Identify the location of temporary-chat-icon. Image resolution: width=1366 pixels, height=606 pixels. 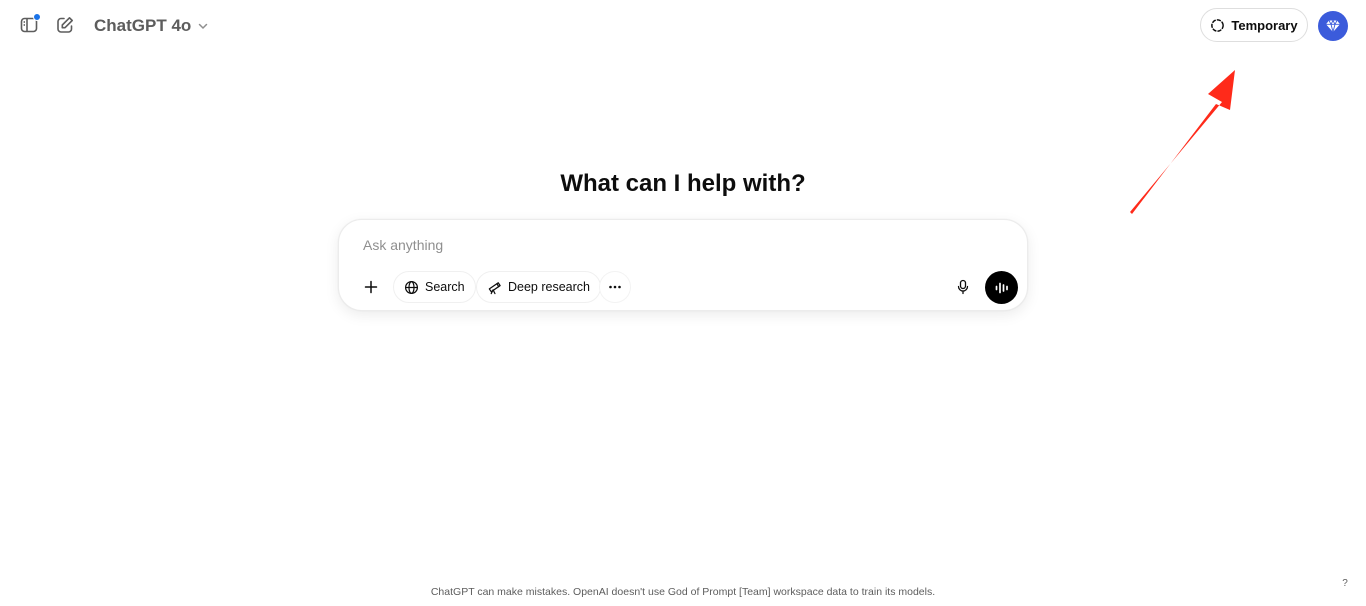
(1218, 25).